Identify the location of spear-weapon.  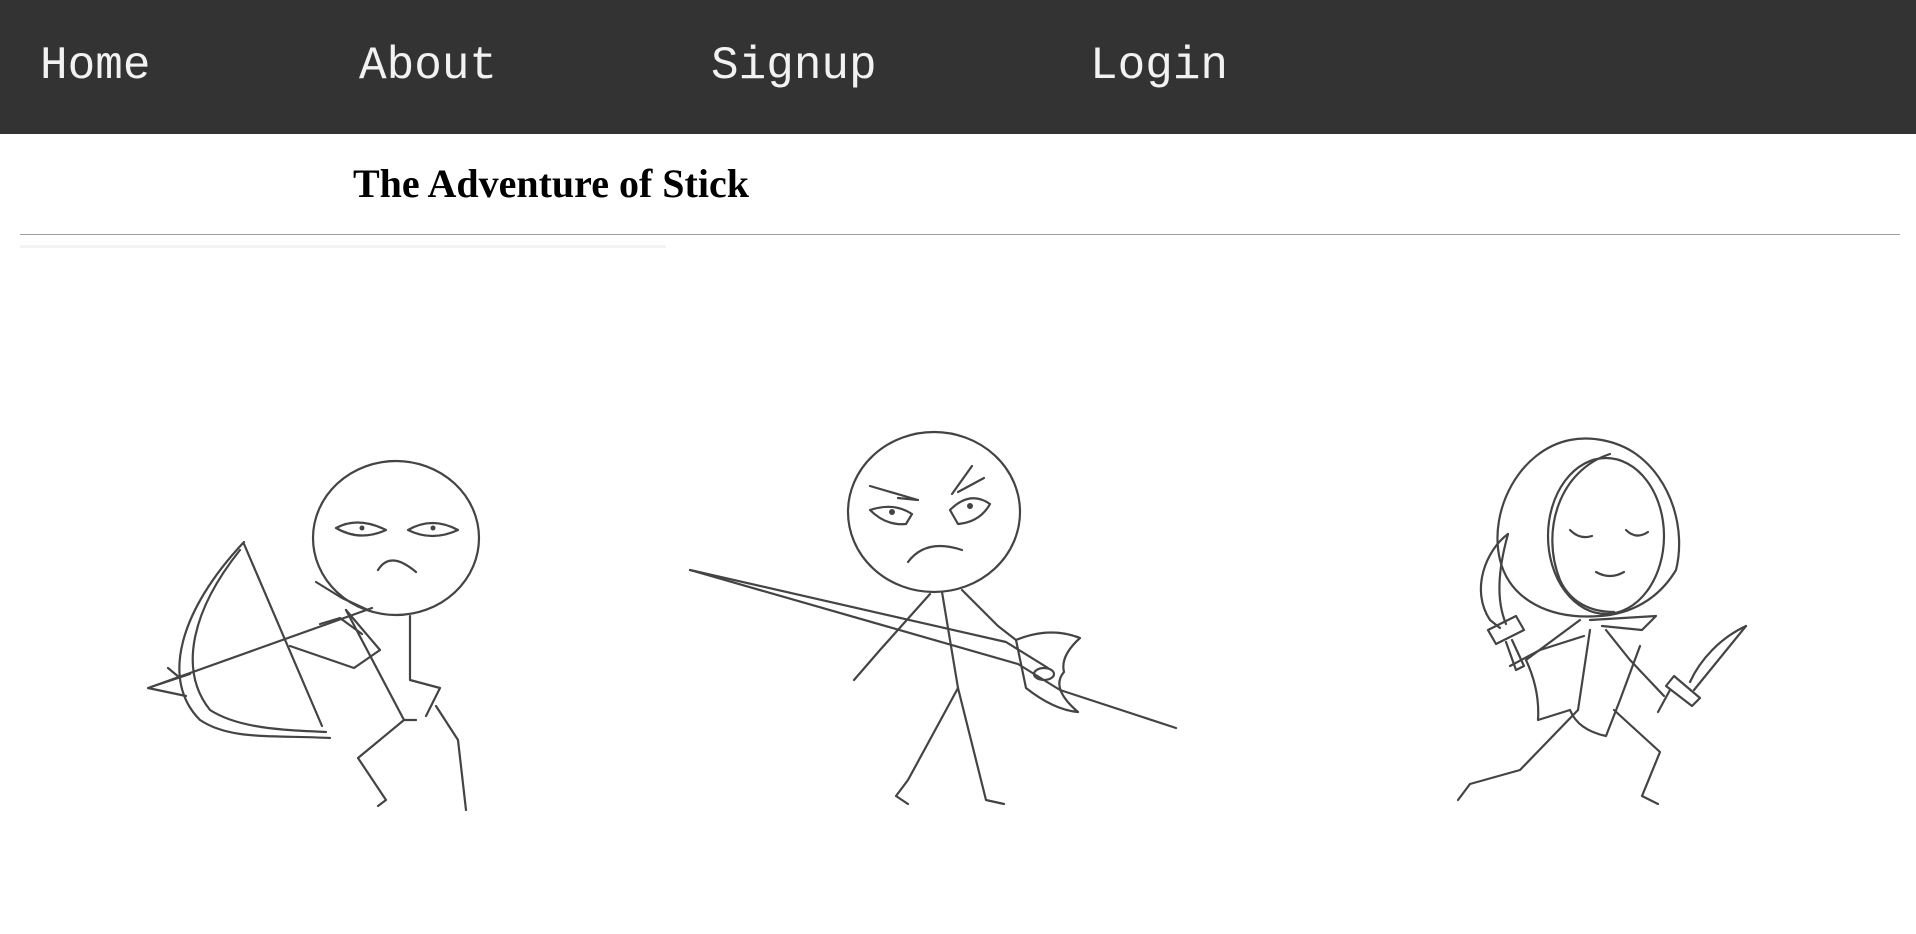
(933, 649).